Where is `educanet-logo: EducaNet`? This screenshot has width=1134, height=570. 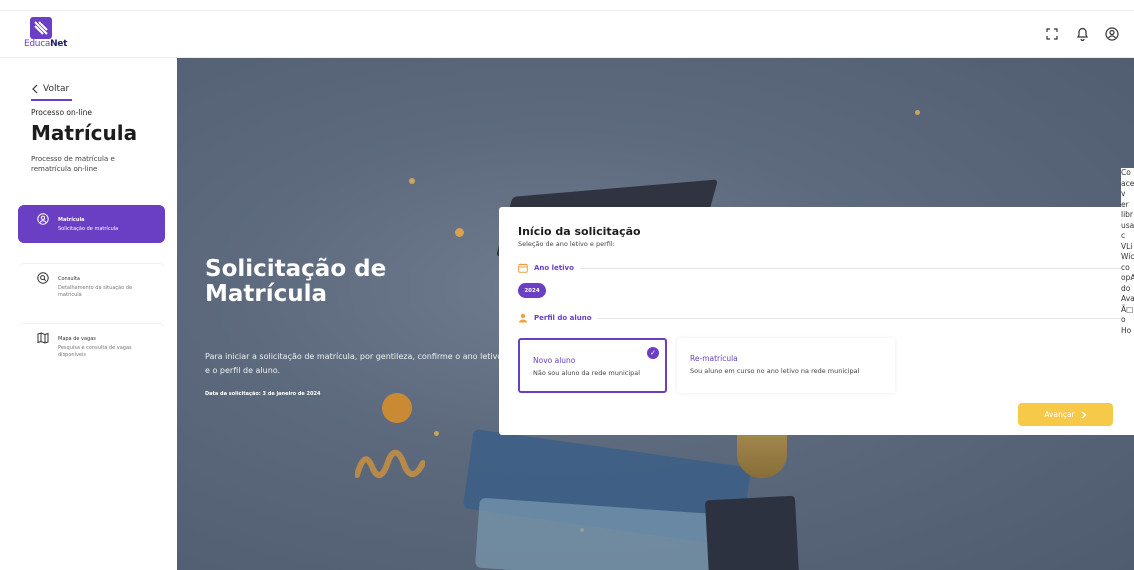 educanet-logo: EducaNet is located at coordinates (46, 35).